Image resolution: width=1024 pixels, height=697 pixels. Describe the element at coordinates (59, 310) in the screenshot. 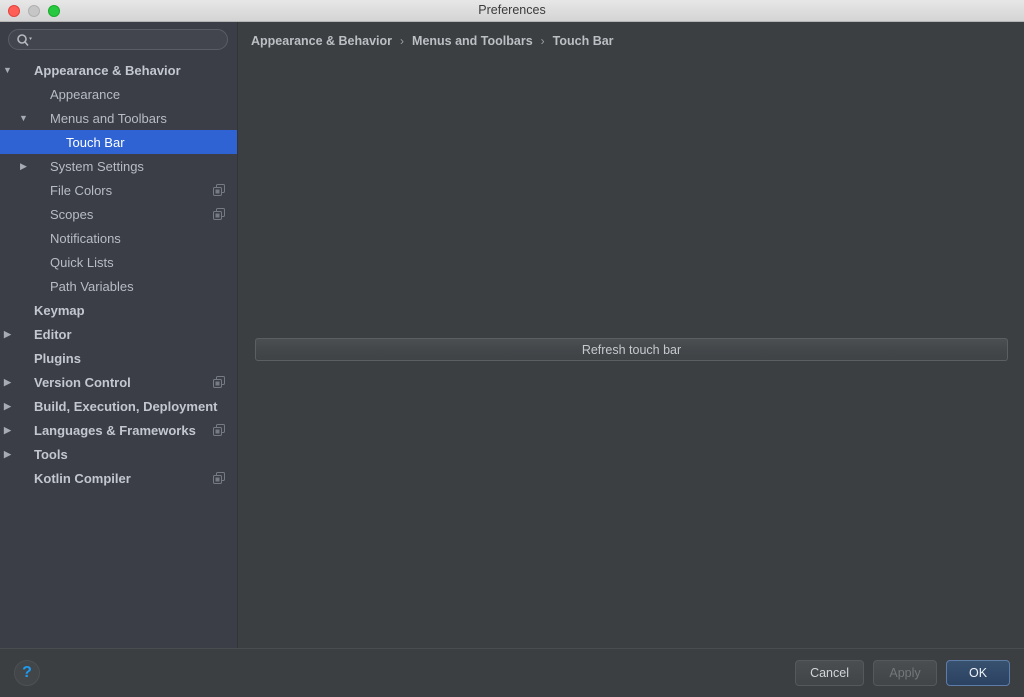

I see `sidebar-item-label: Keymap` at that location.